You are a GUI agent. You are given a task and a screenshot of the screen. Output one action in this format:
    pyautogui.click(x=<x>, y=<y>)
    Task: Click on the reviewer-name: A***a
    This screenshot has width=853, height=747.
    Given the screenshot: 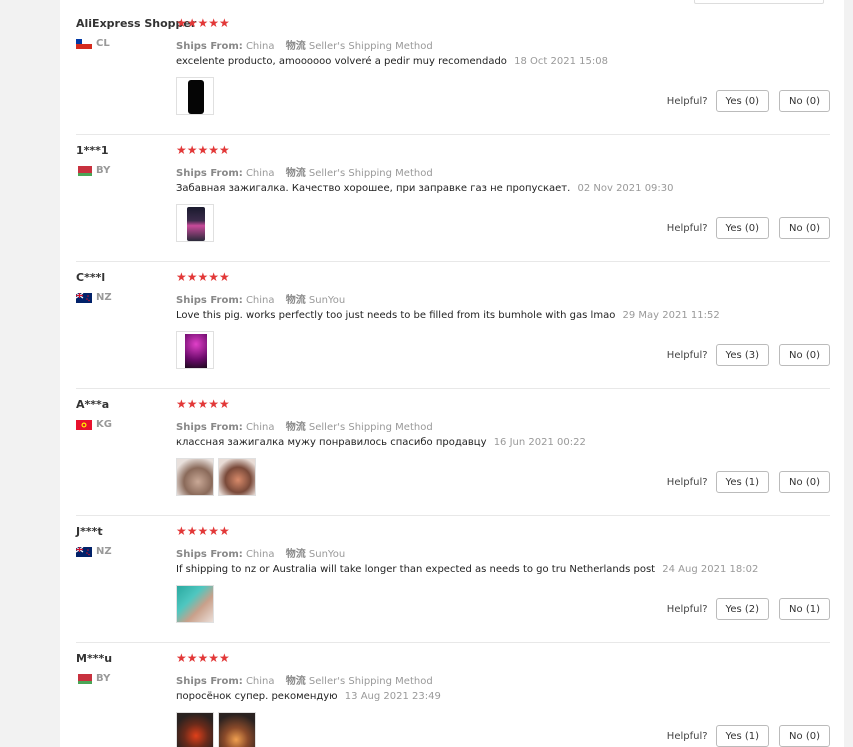 What is the action you would take?
    pyautogui.click(x=93, y=404)
    